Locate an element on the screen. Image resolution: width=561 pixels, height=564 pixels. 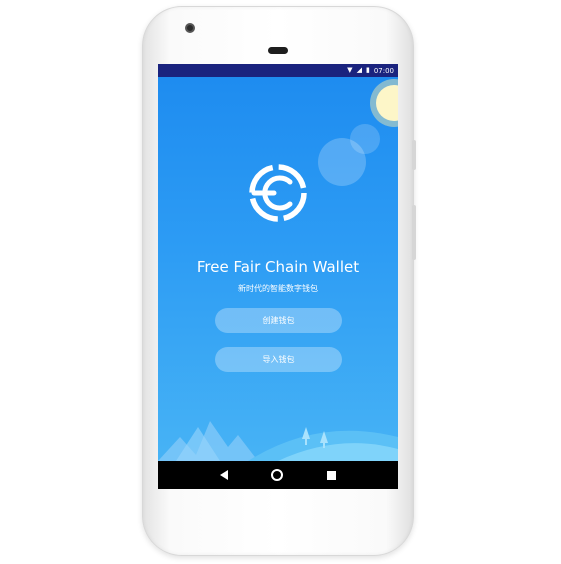
wifi-icon: ▼ is located at coordinates (350, 70).